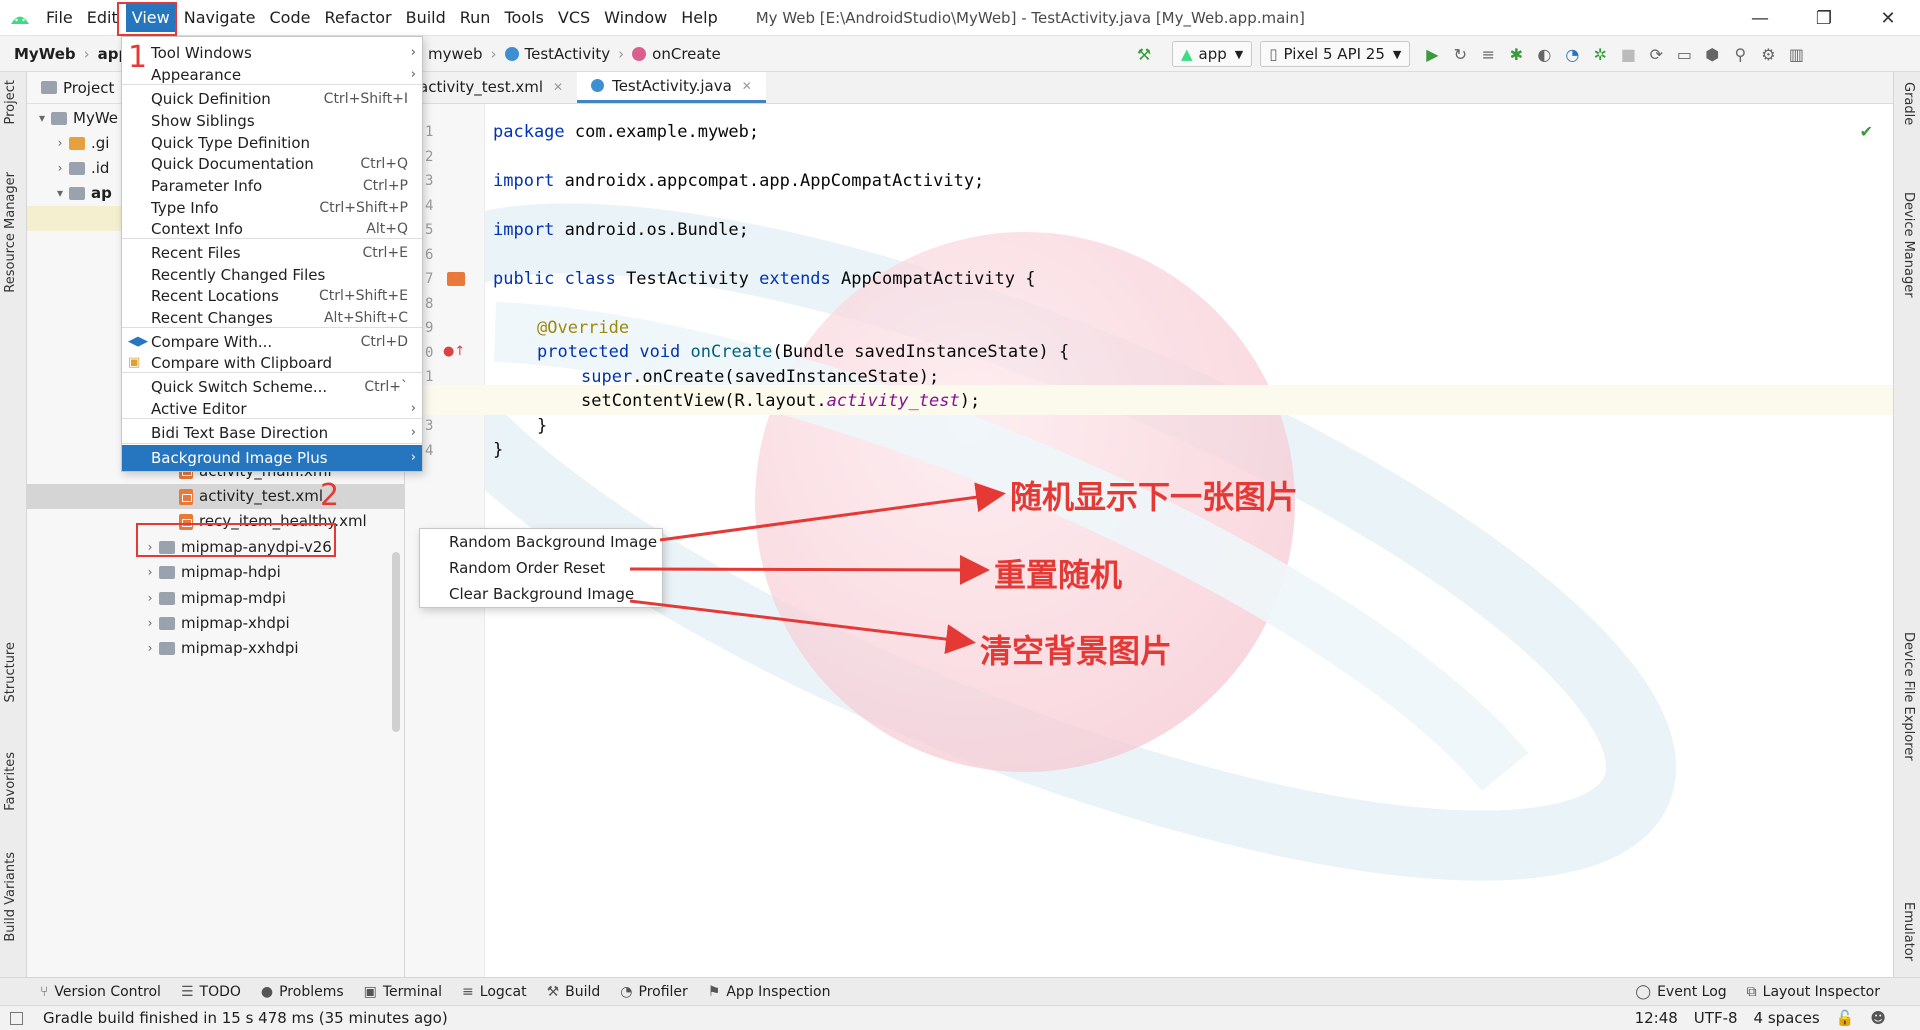 Image resolution: width=1920 pixels, height=1030 pixels. Describe the element at coordinates (1751, 991) in the screenshot. I see `layout-inspector-icon: ⧉` at that location.